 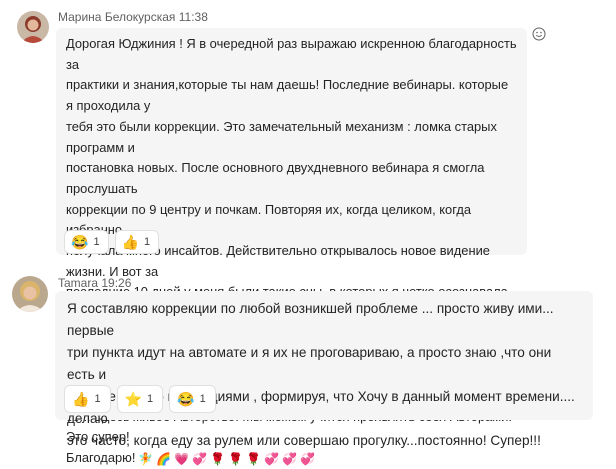 I want to click on message-header-2: Tamara 19:26, so click(x=94, y=283).